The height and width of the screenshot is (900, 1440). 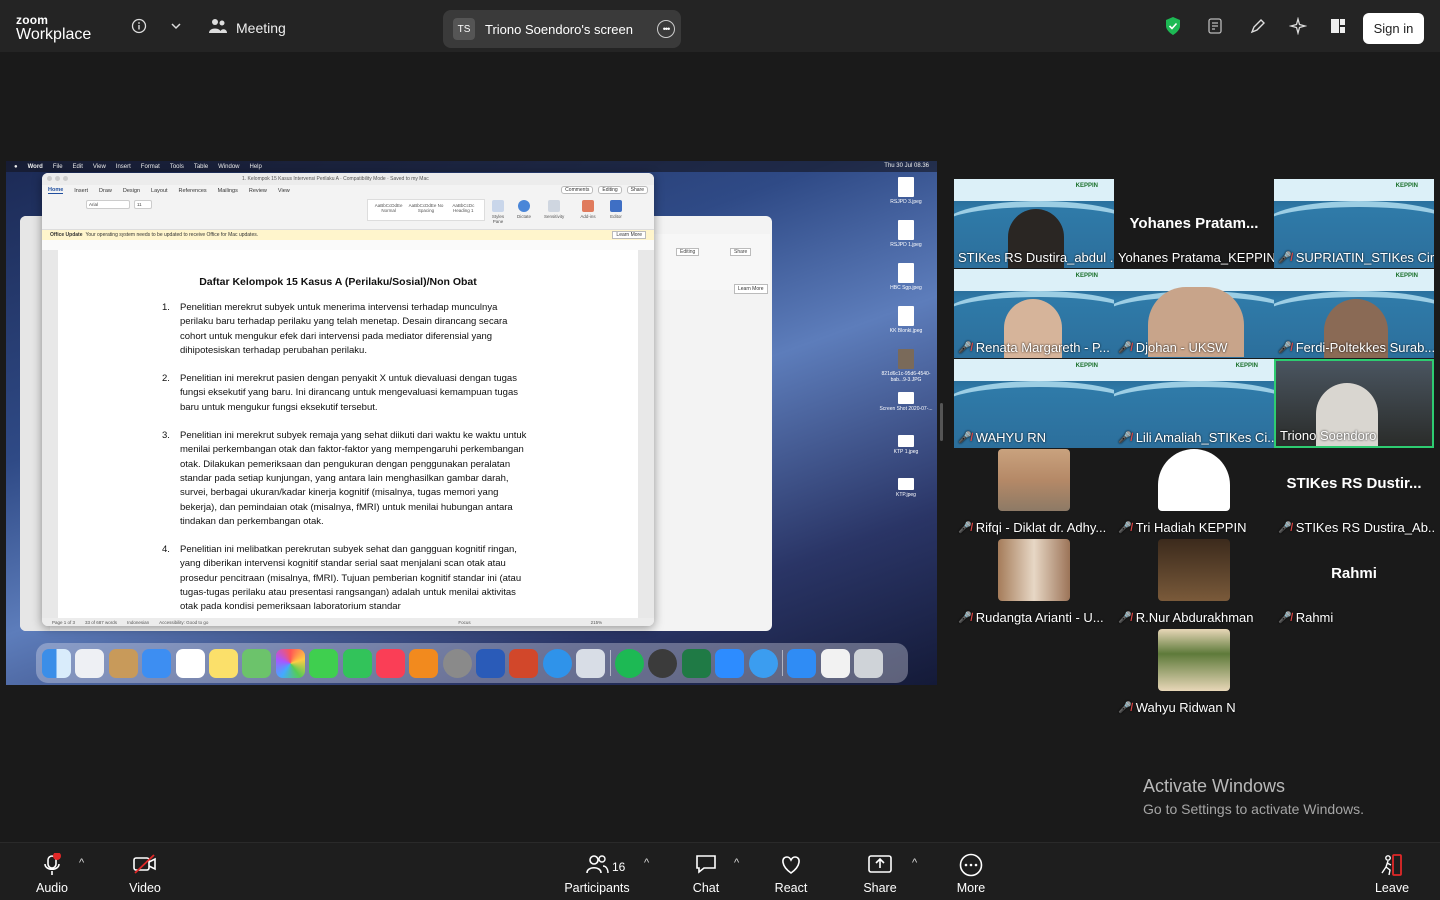 I want to click on meeting-button: Meeting, so click(x=247, y=27).